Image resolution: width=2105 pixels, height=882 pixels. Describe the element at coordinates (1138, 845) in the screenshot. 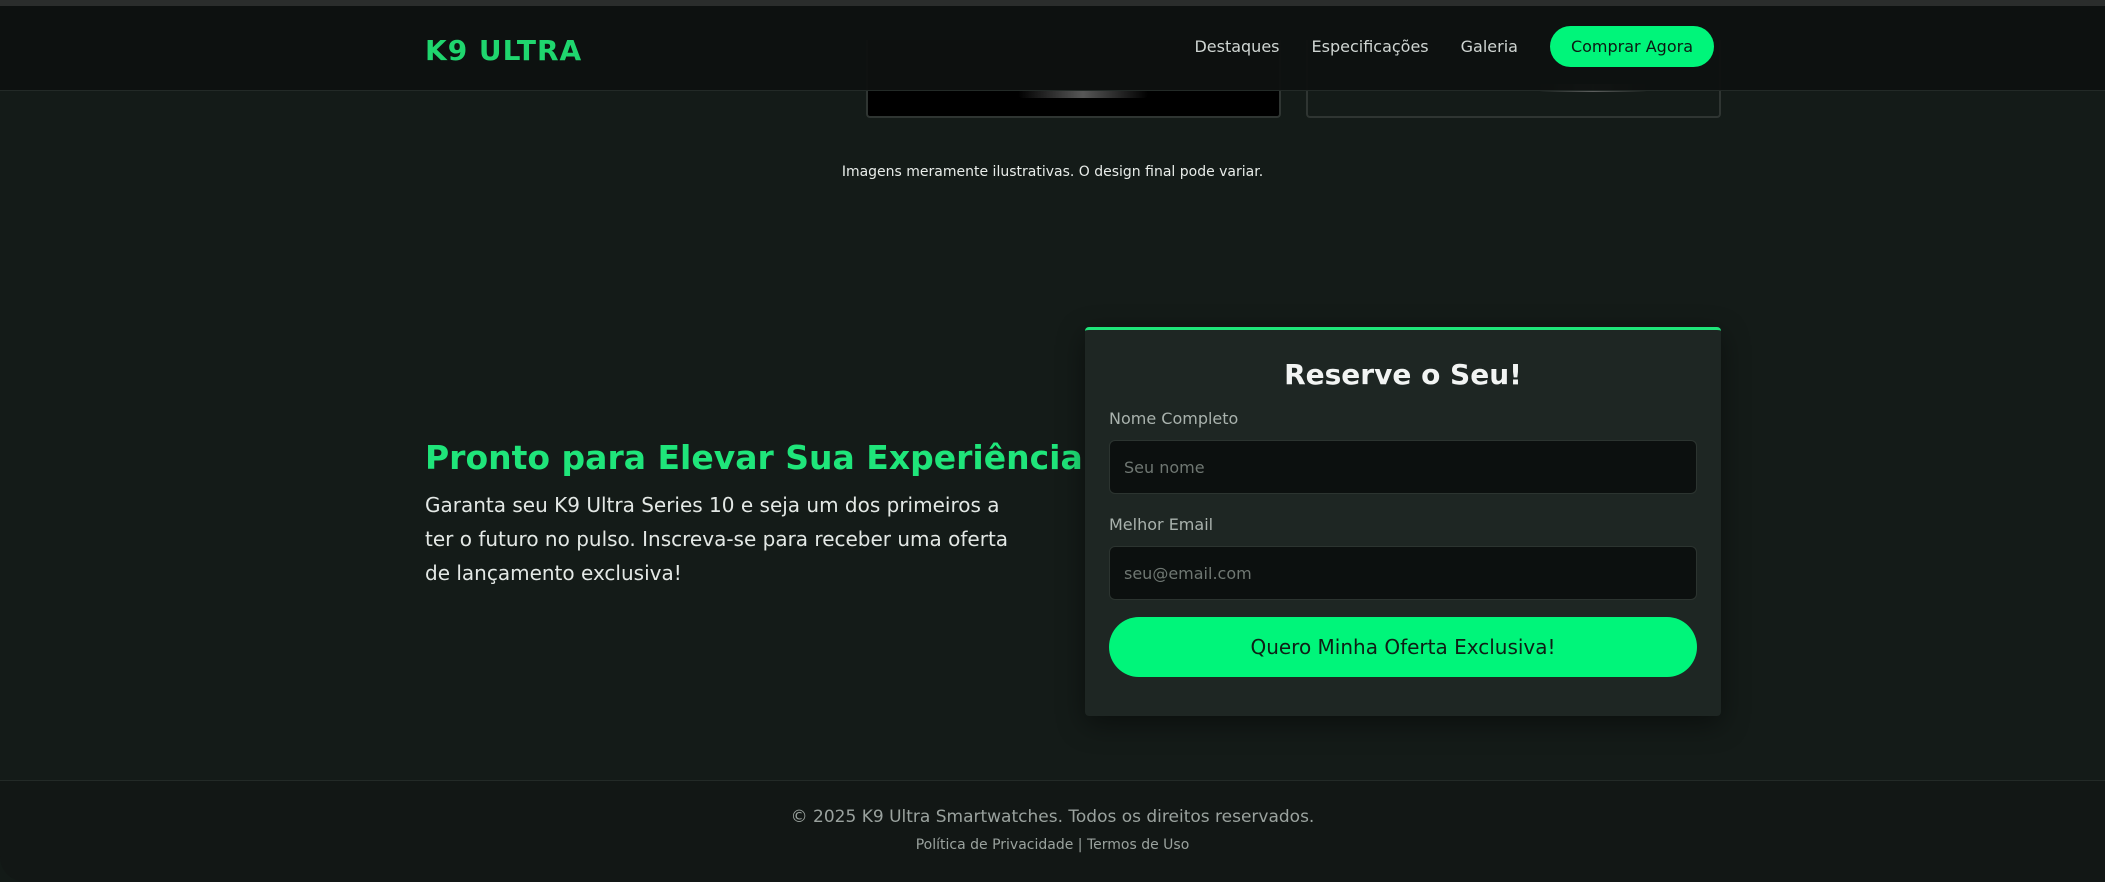

I see `terms-of-use-link: Termos de Uso` at that location.